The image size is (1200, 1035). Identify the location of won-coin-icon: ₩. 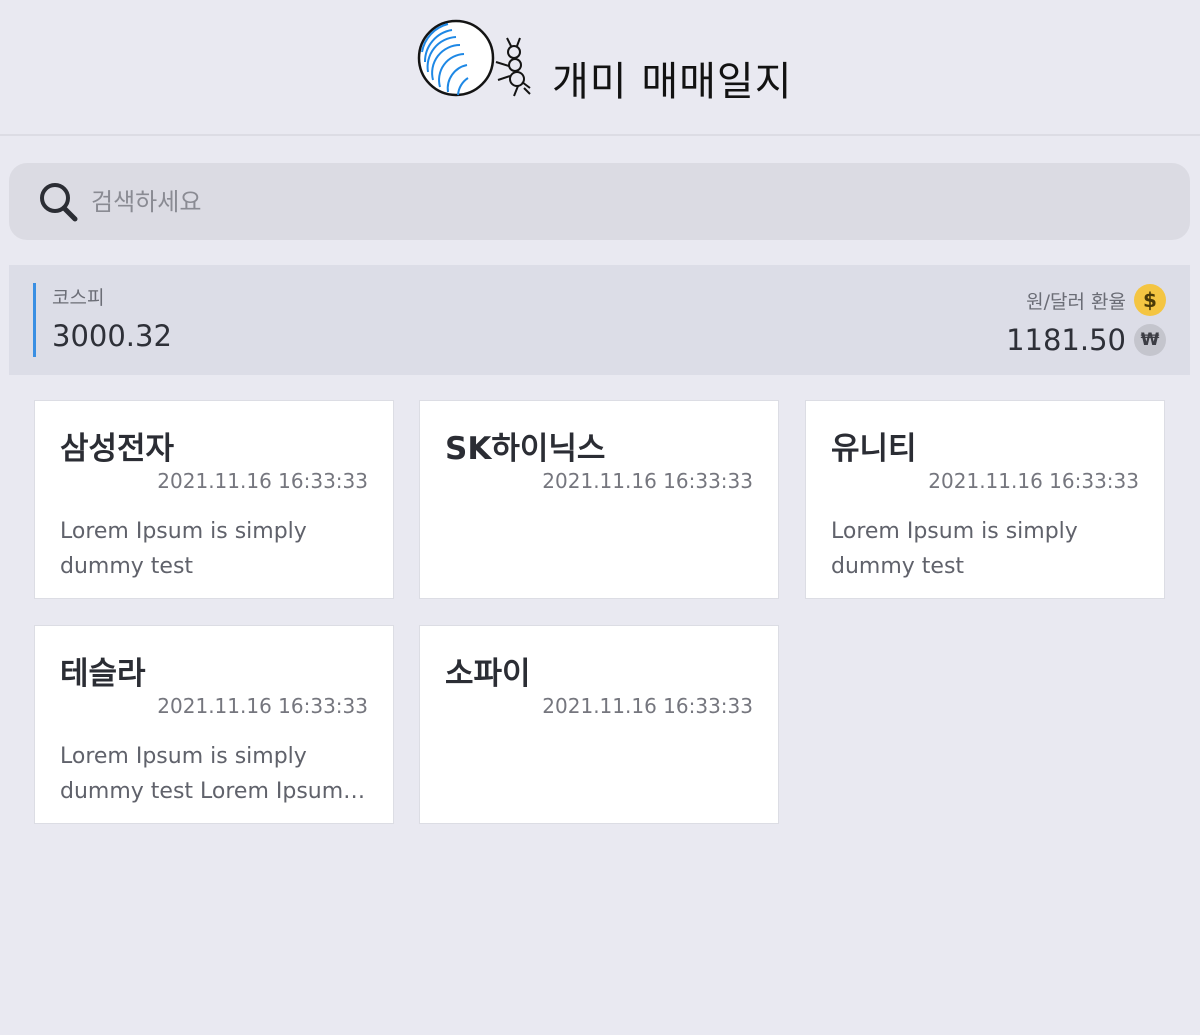
(1150, 340).